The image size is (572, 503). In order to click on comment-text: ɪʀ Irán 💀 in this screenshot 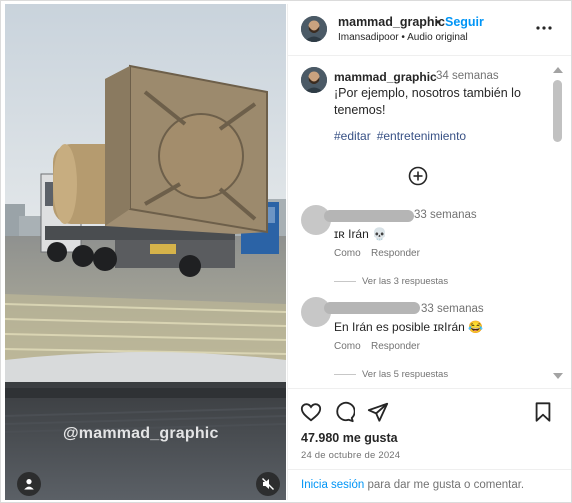, I will do `click(361, 234)`.